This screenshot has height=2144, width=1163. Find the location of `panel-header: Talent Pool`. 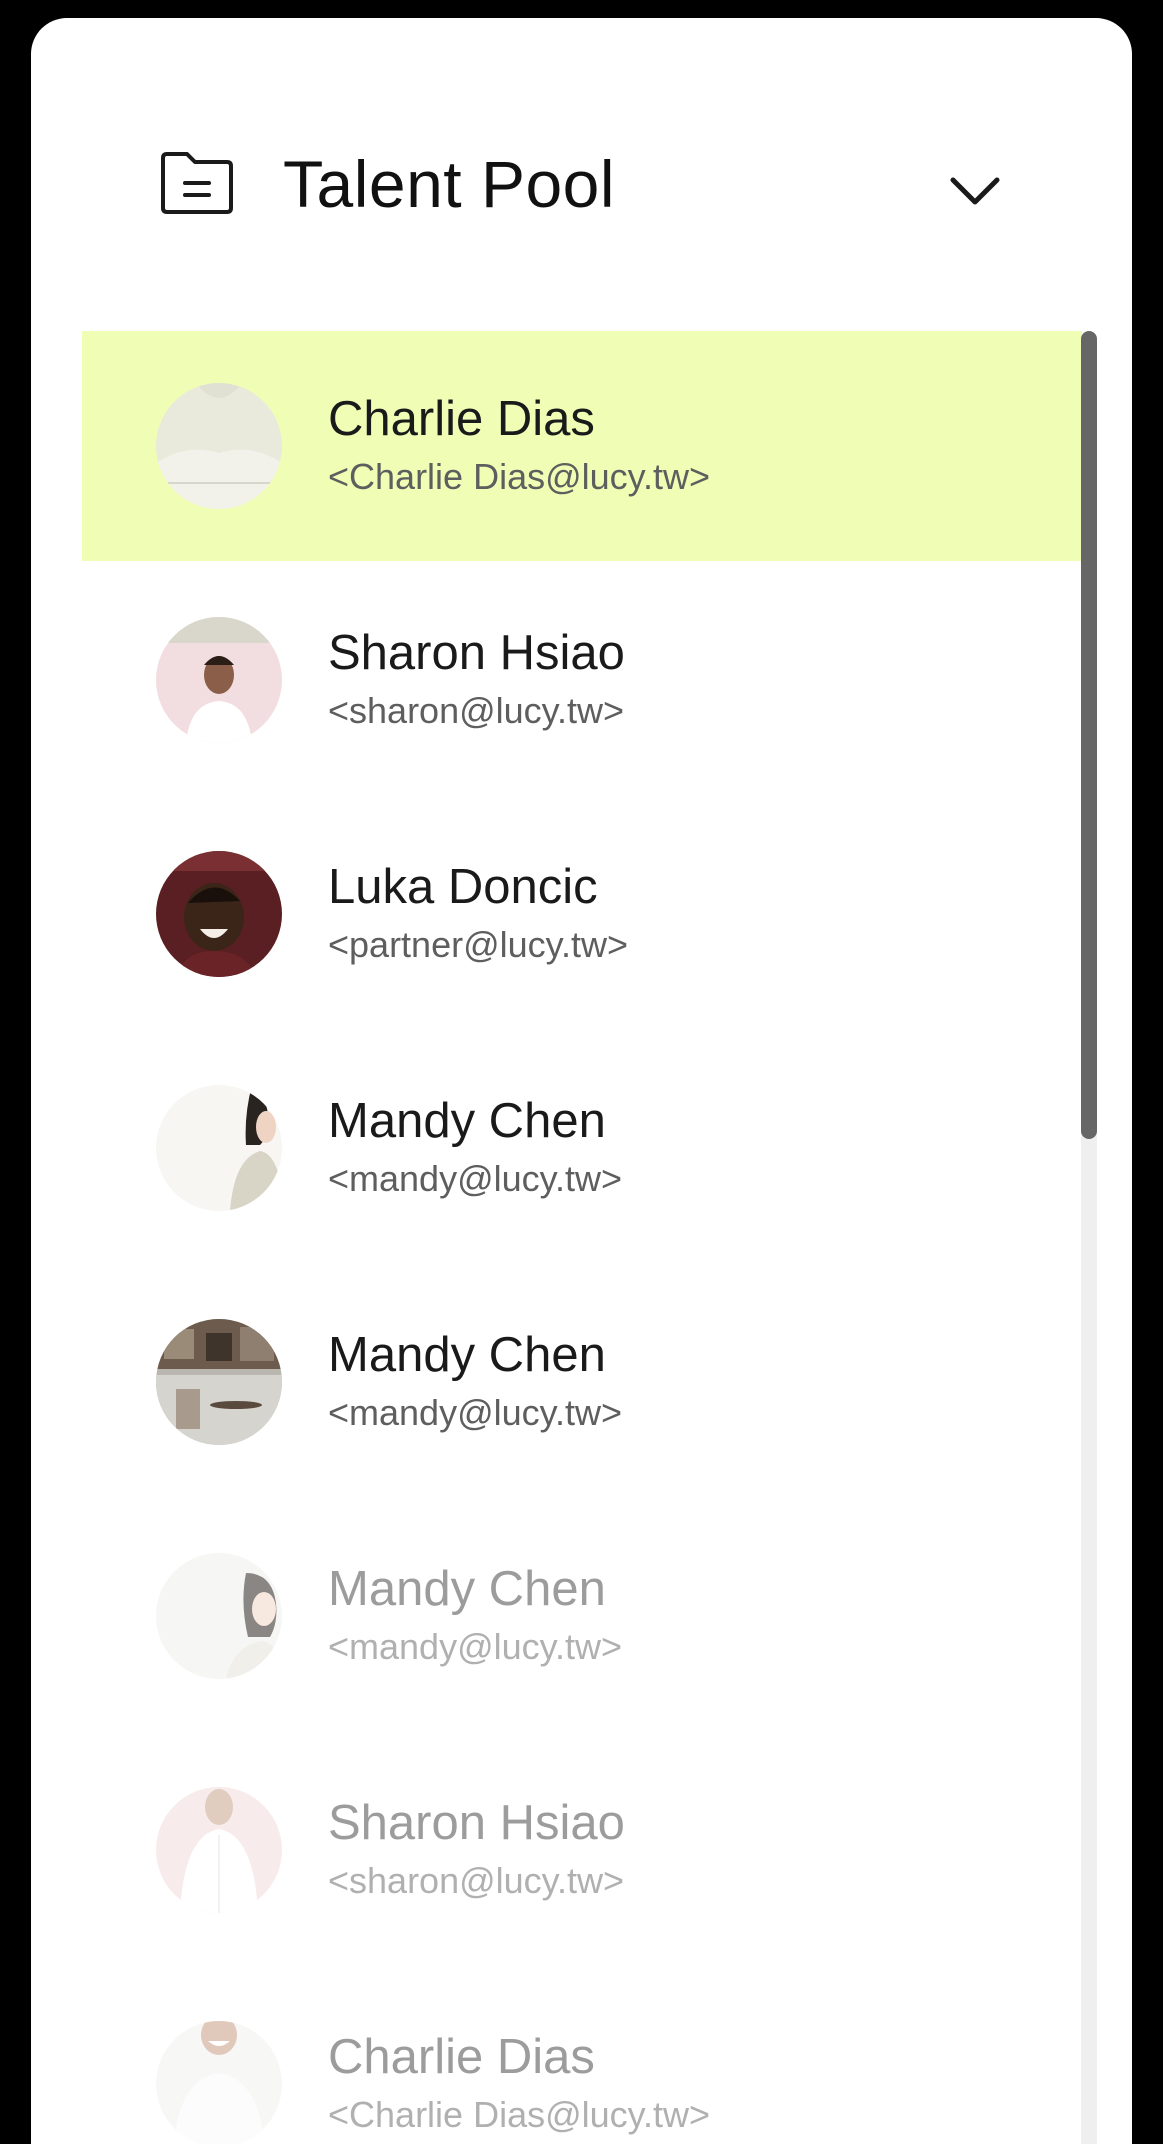

panel-header: Talent Pool is located at coordinates (581, 168).